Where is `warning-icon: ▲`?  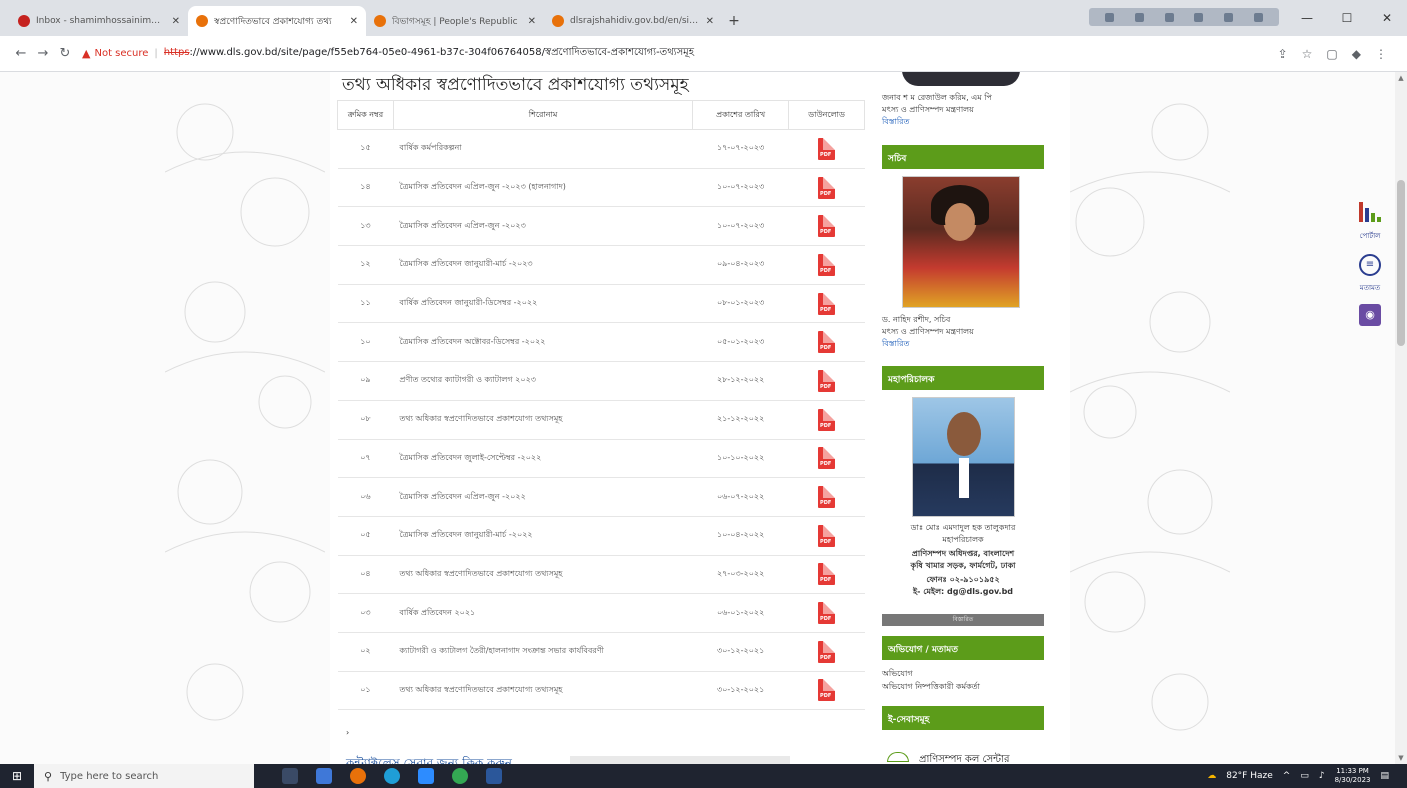
warning-icon: ▲ is located at coordinates (86, 53).